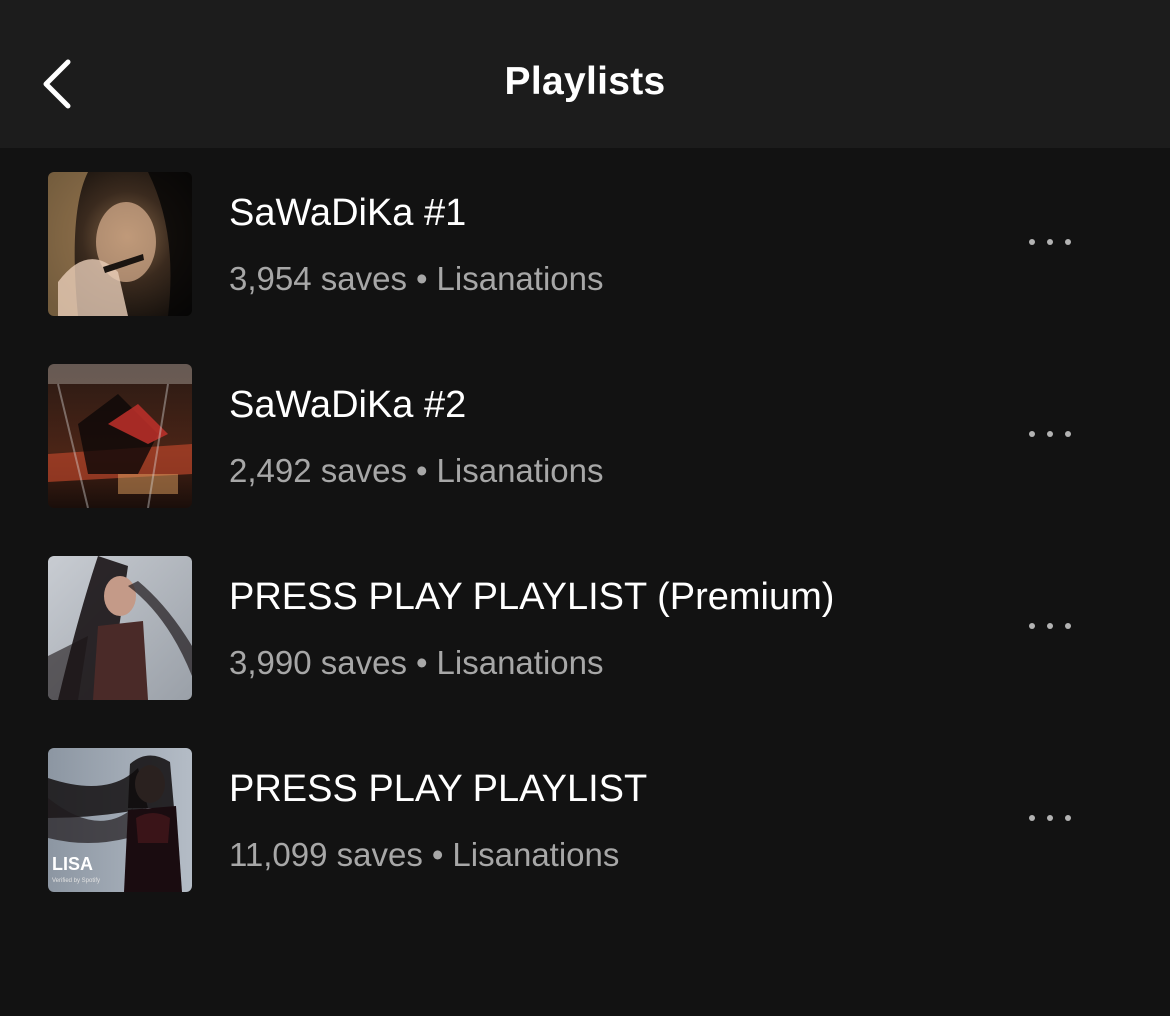 This screenshot has width=1170, height=1016. What do you see at coordinates (318, 662) in the screenshot?
I see `save-count: 3,990 saves` at bounding box center [318, 662].